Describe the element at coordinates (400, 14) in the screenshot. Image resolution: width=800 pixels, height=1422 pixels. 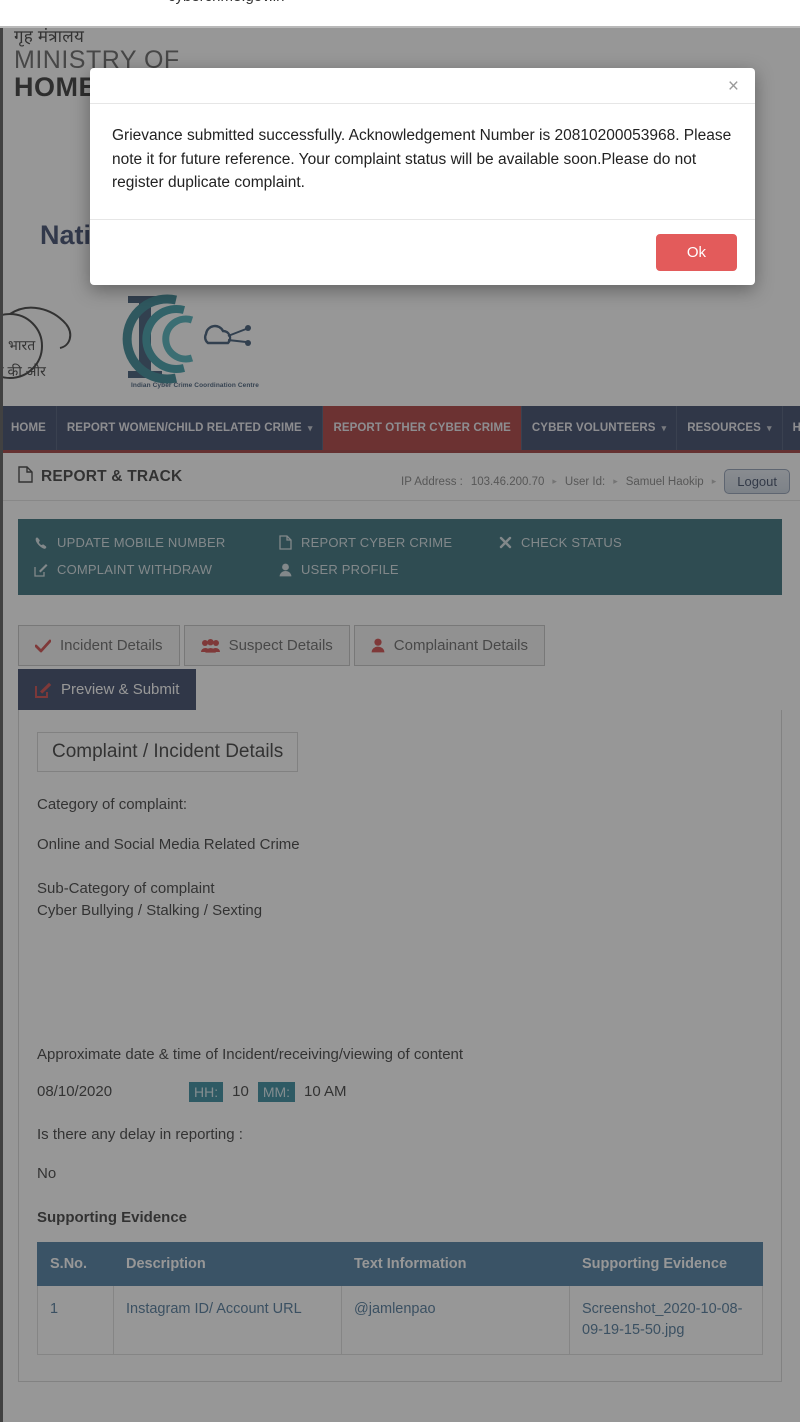
I see `browser-chrome-strip: cybercrime.gov.in` at that location.